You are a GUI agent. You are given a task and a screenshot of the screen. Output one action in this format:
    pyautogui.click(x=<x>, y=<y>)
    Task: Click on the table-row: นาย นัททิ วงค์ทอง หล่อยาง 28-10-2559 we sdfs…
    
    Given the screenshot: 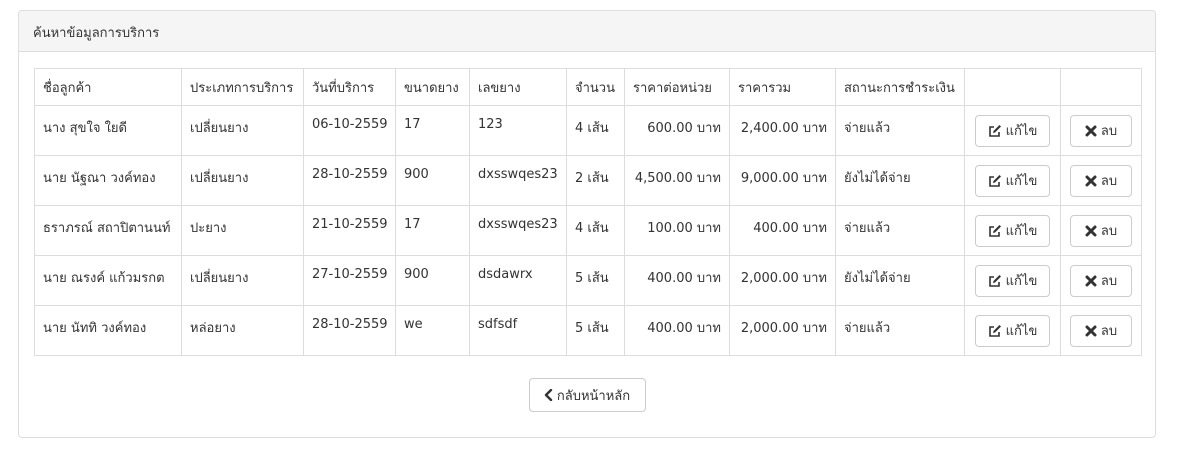 What is the action you would take?
    pyautogui.click(x=588, y=330)
    